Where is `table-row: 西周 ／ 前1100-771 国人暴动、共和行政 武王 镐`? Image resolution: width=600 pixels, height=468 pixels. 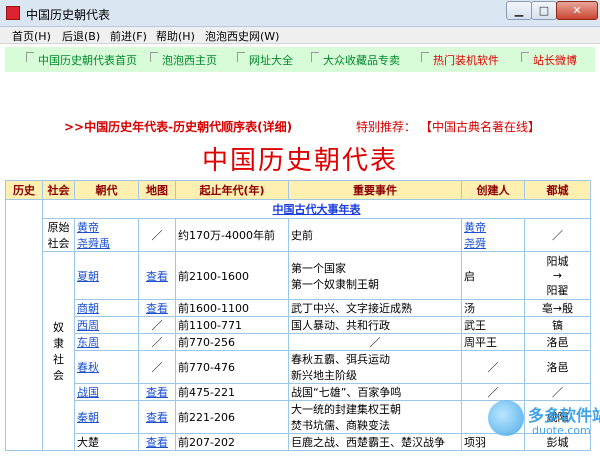 table-row: 西周 ／ 前1100-771 国人暴动、共和行政 武王 镐 is located at coordinates (298, 325).